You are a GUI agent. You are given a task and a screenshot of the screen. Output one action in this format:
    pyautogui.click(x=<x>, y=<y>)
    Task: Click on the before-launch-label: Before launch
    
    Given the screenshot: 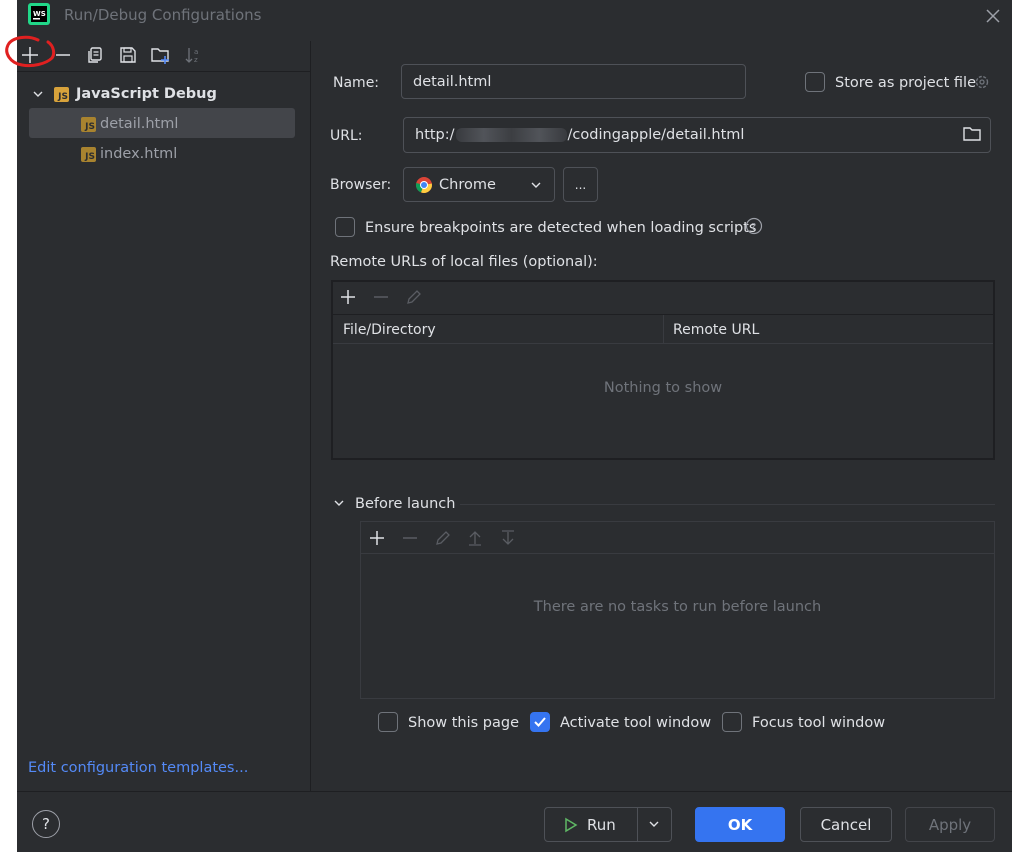 What is the action you would take?
    pyautogui.click(x=405, y=504)
    